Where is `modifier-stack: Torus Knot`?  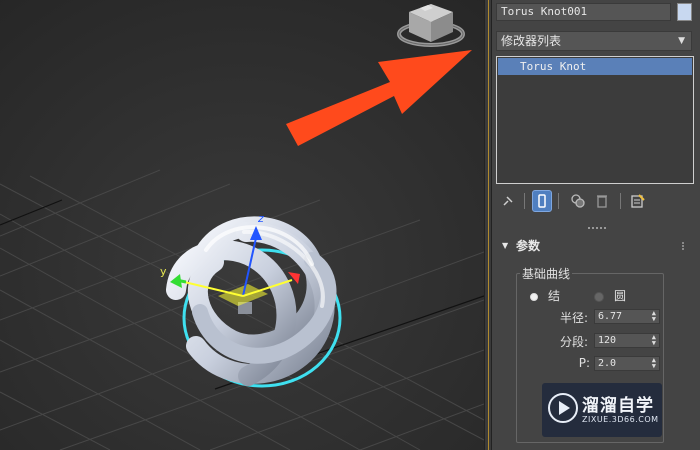 modifier-stack: Torus Knot is located at coordinates (595, 120).